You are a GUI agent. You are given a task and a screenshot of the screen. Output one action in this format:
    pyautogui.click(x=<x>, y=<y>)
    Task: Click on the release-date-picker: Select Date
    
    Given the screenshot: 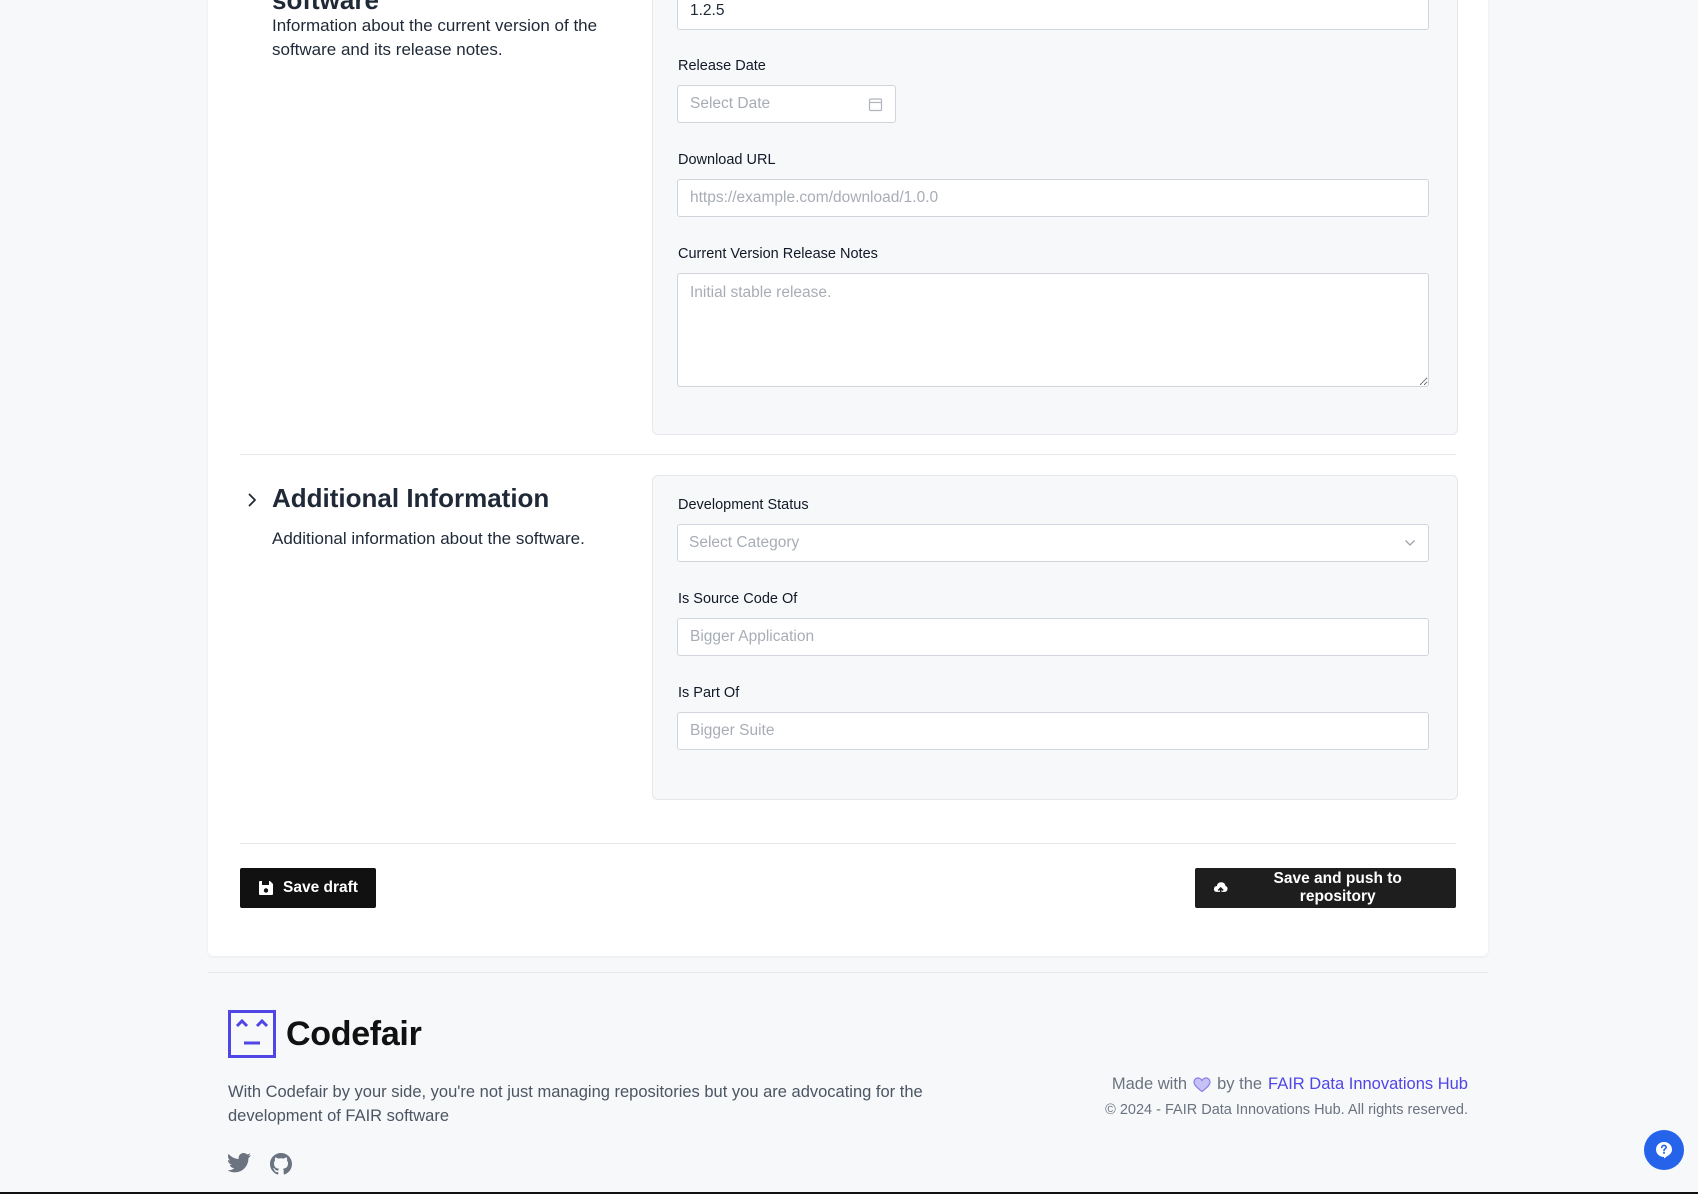 What is the action you would take?
    pyautogui.click(x=786, y=104)
    